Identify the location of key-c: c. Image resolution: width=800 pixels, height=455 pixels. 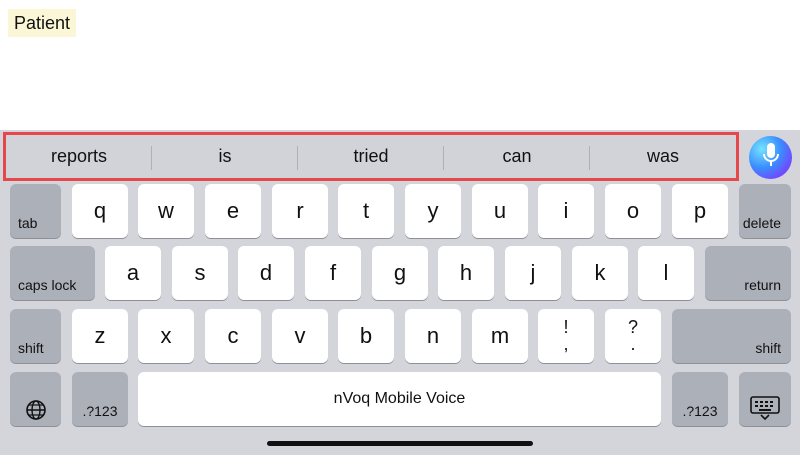
(233, 336).